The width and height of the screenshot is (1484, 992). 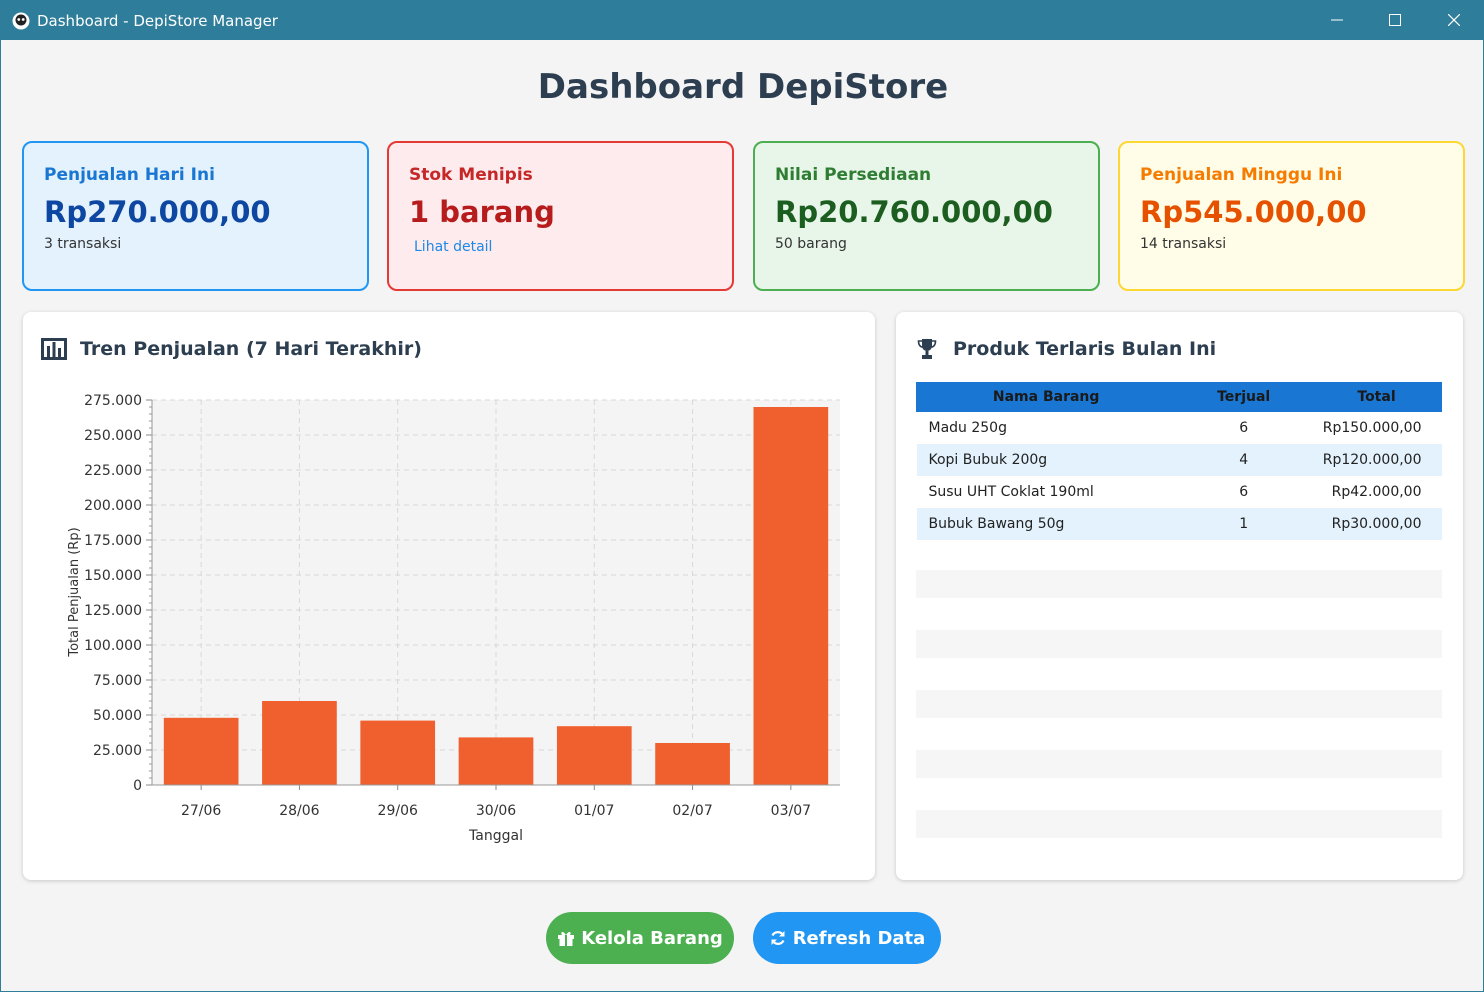 I want to click on table-header-row: Nama Barang Terjual Total, so click(x=1178, y=397).